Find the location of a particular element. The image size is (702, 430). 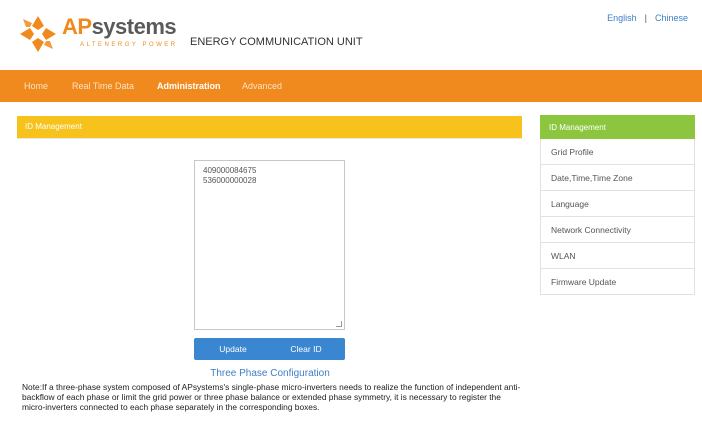

three-phase-config-row: Three Phase Configuration is located at coordinates (270, 373).